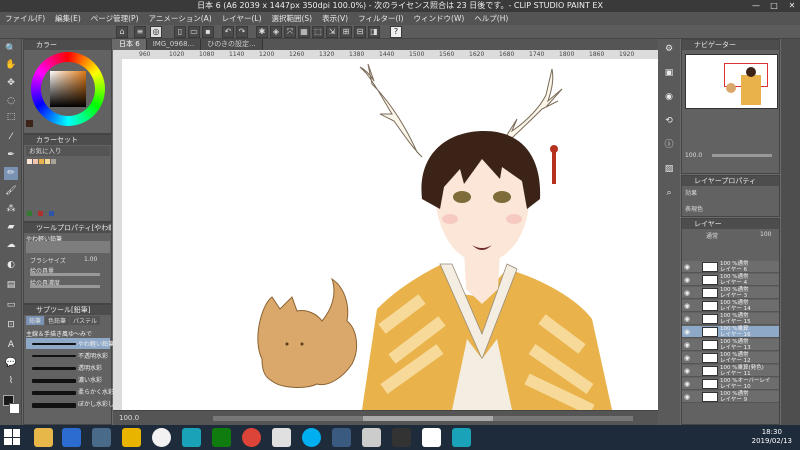 This screenshot has height=450, width=800. I want to click on paint-icon, so click(431, 437).